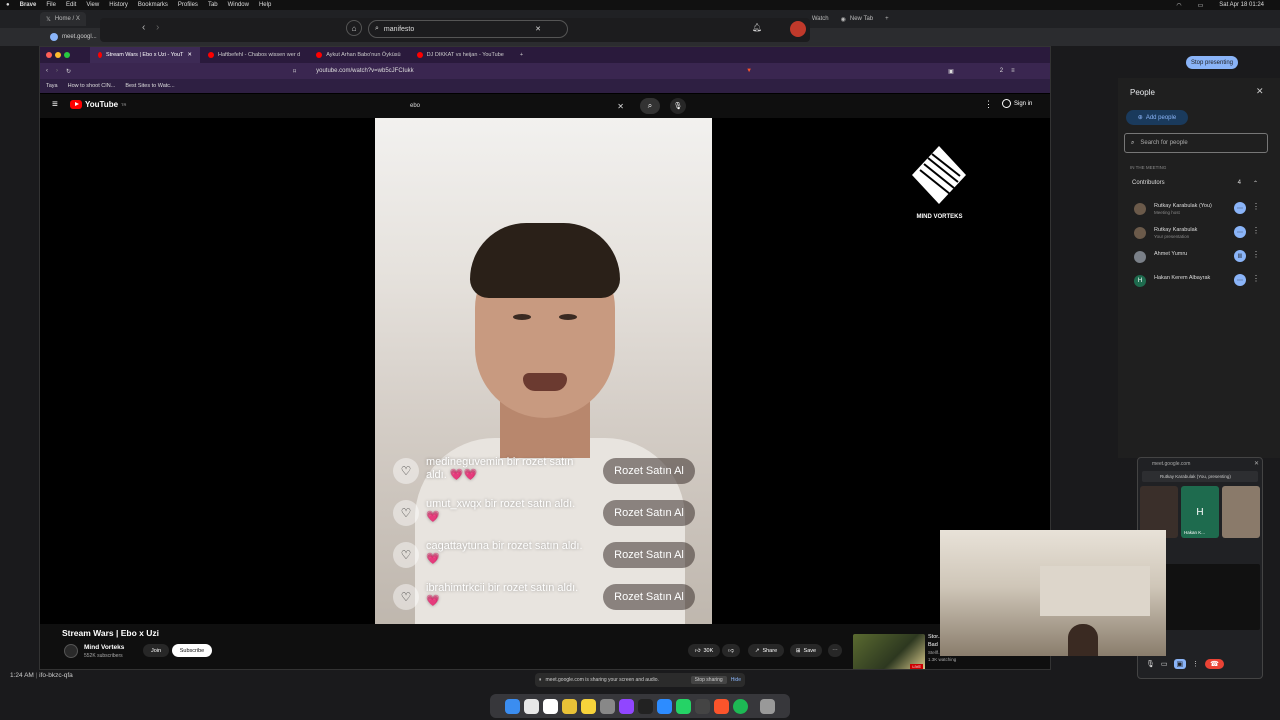 This screenshot has height=720, width=1280. What do you see at coordinates (157, 27) in the screenshot?
I see `forward-icon: ›` at bounding box center [157, 27].